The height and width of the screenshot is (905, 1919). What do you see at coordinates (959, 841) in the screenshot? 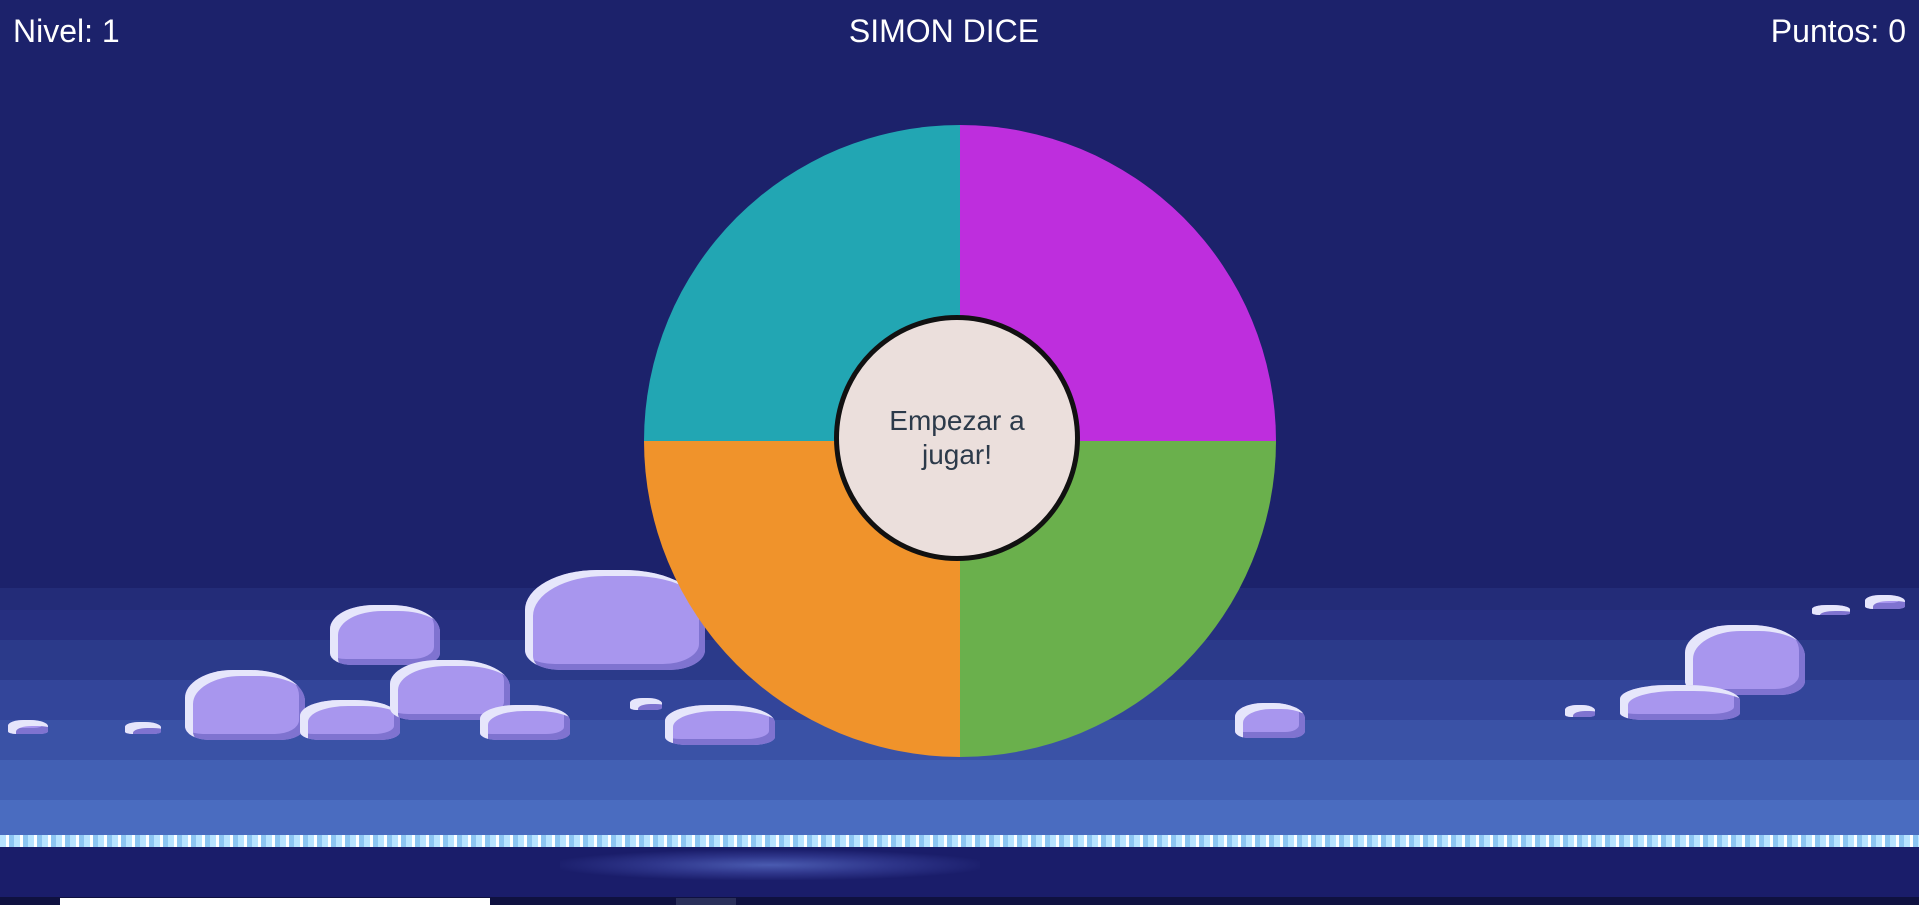
I see `horizon-line` at bounding box center [959, 841].